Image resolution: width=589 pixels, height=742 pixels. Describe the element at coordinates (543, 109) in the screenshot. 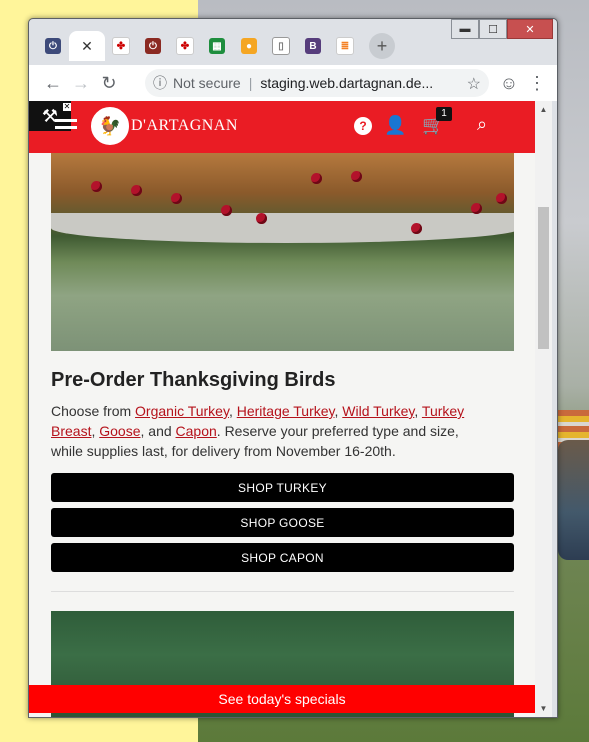

I see `scroll-up-icon: ▲` at that location.